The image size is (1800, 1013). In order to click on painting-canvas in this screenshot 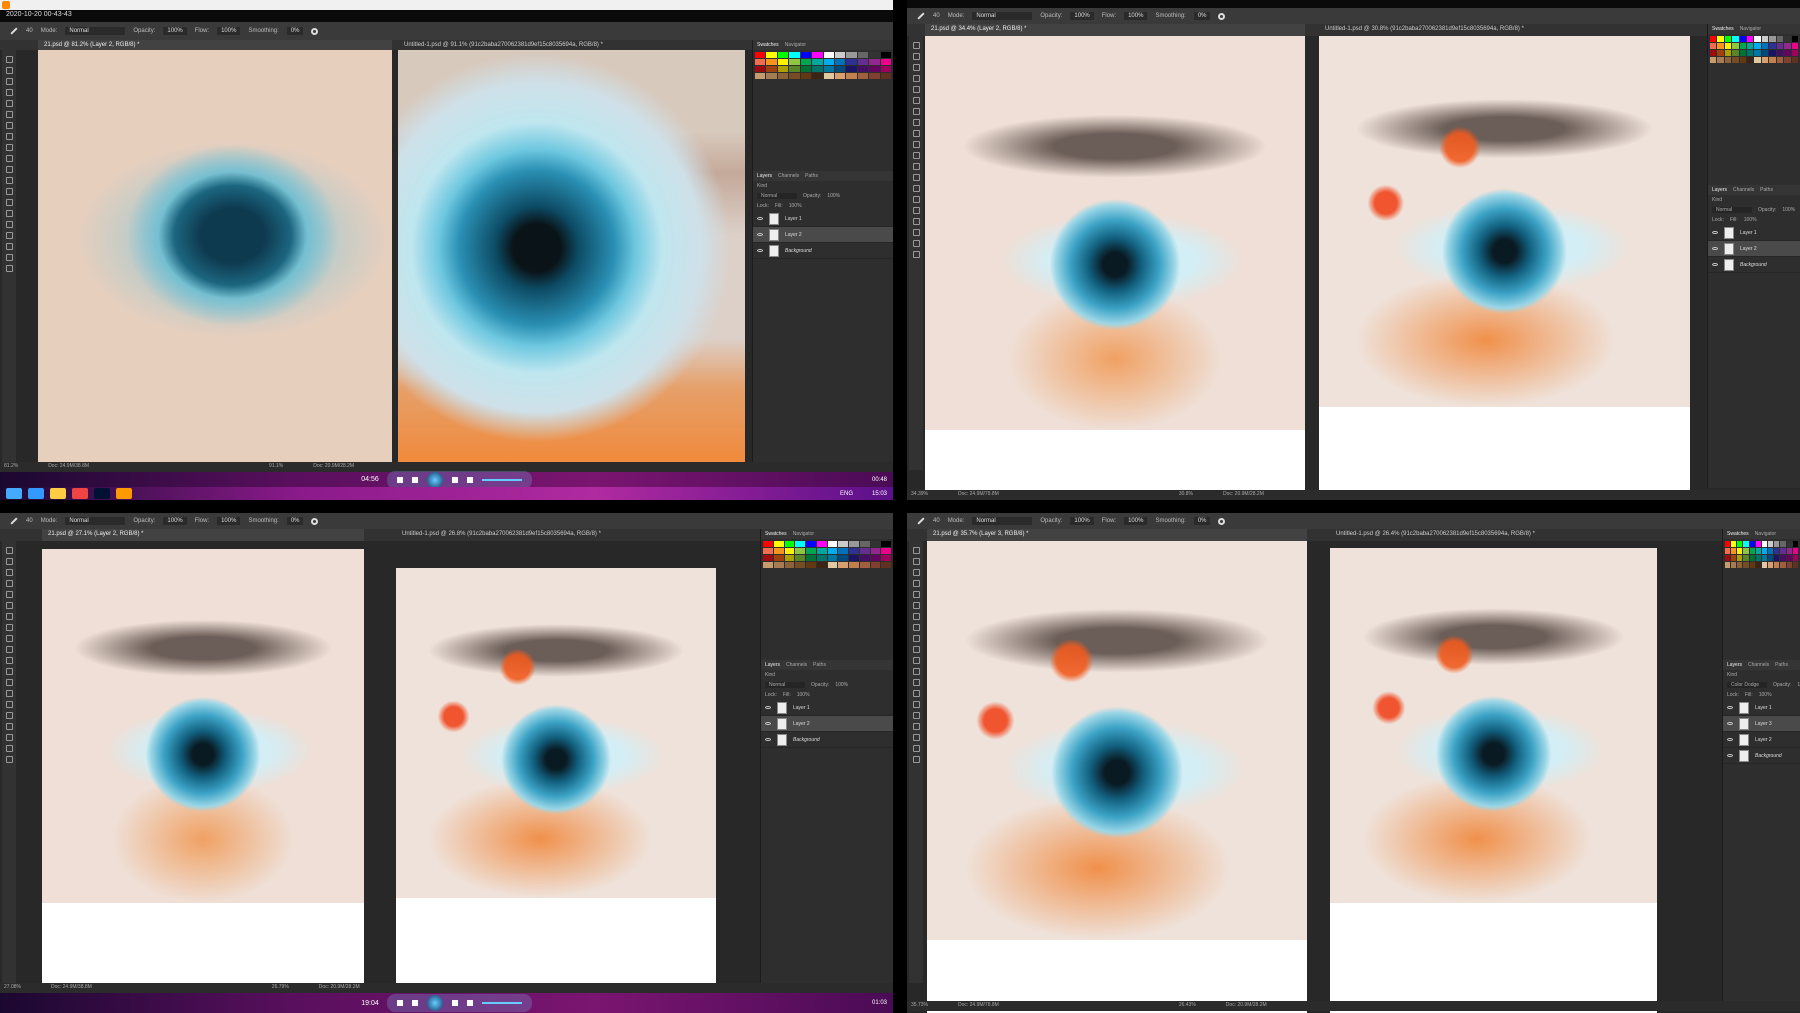, I will do `click(1117, 777)`.